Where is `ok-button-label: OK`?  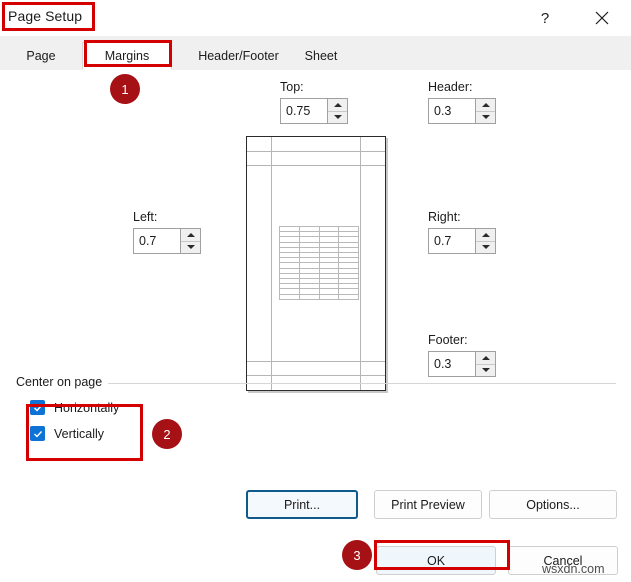 ok-button-label: OK is located at coordinates (436, 560).